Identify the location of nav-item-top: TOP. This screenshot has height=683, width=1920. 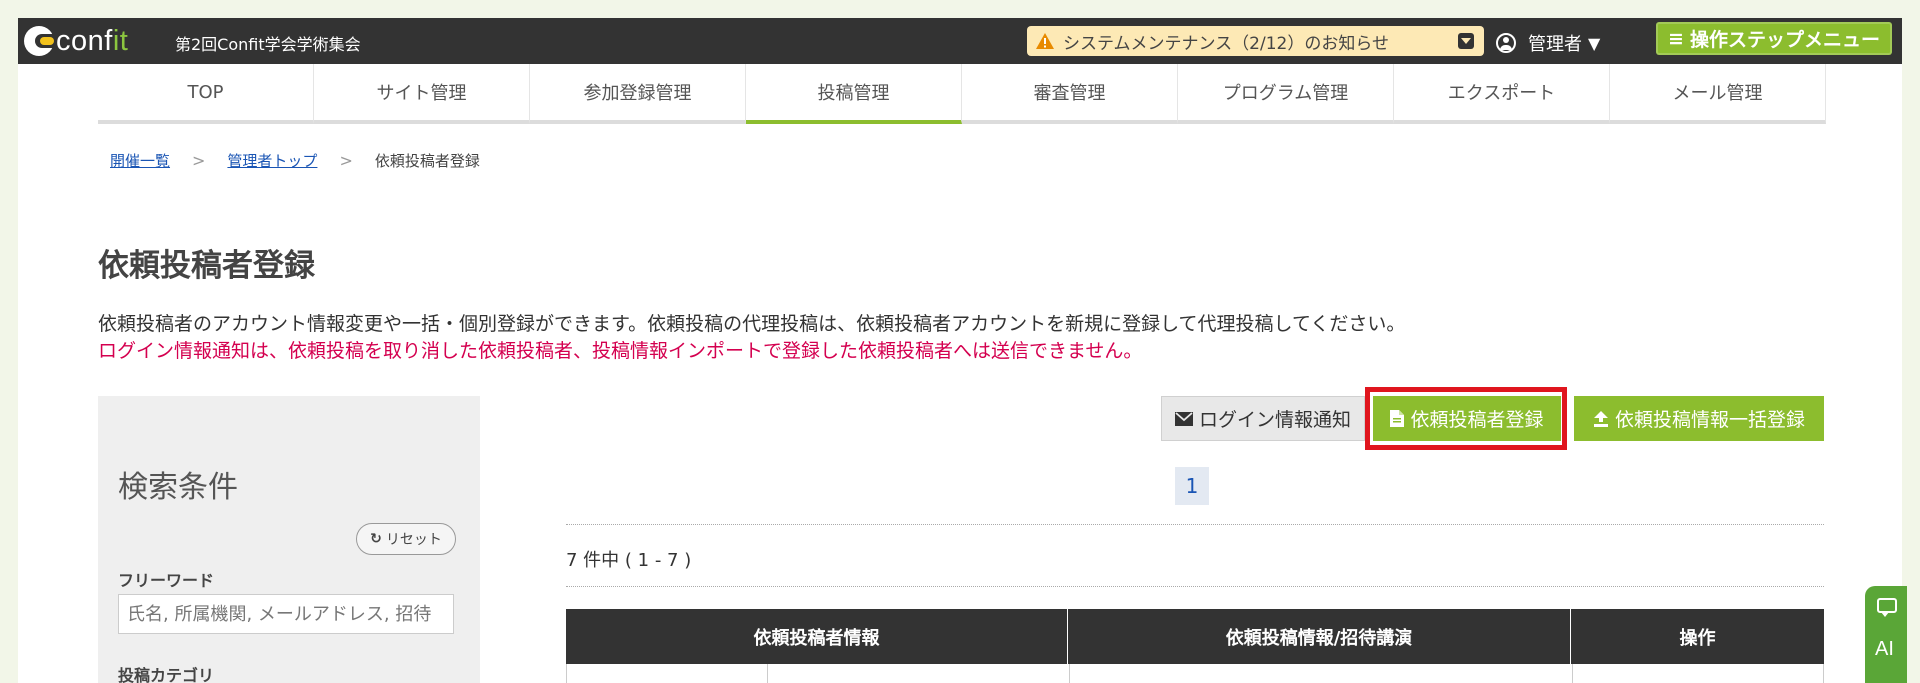
(206, 94).